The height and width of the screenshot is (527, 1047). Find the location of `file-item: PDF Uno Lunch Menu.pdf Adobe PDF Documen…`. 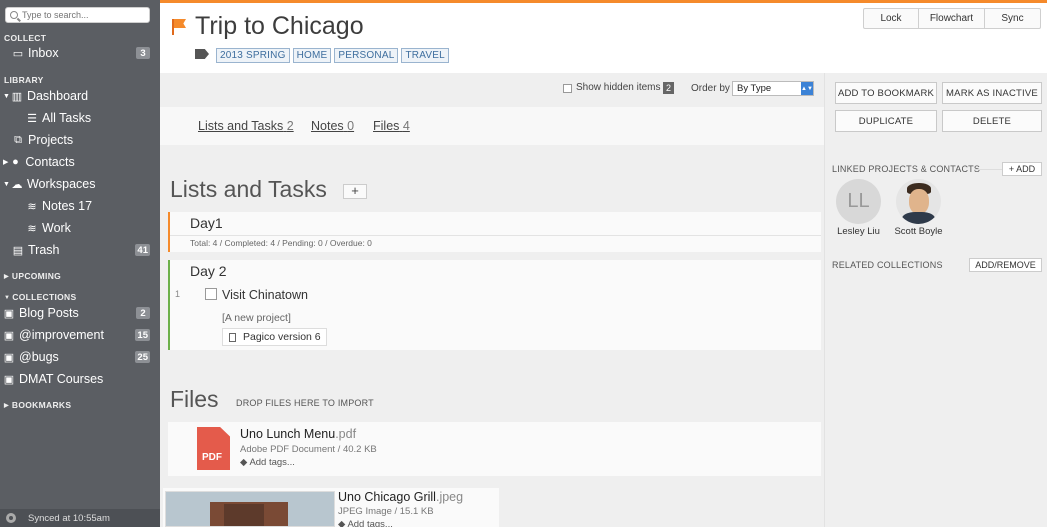

file-item: PDF Uno Lunch Menu.pdf Adobe PDF Documen… is located at coordinates (494, 449).